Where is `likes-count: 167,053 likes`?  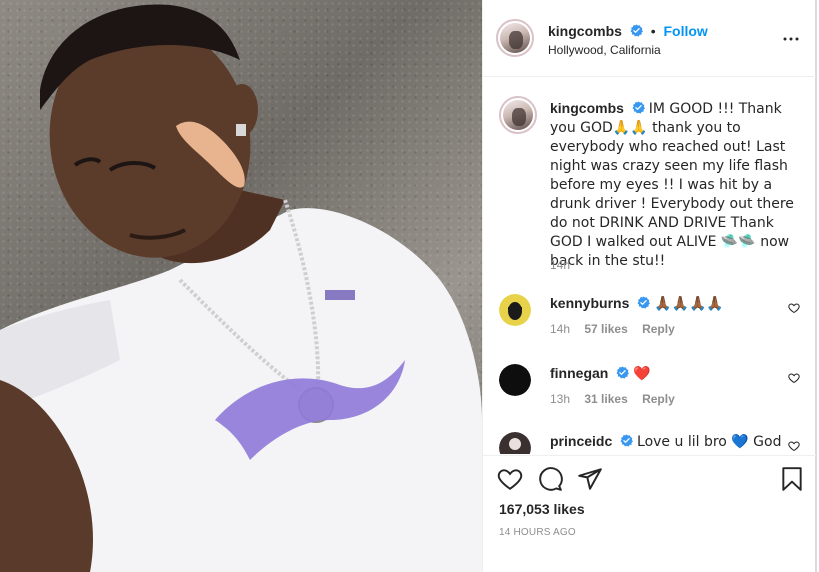
likes-count: 167,053 likes is located at coordinates (542, 509).